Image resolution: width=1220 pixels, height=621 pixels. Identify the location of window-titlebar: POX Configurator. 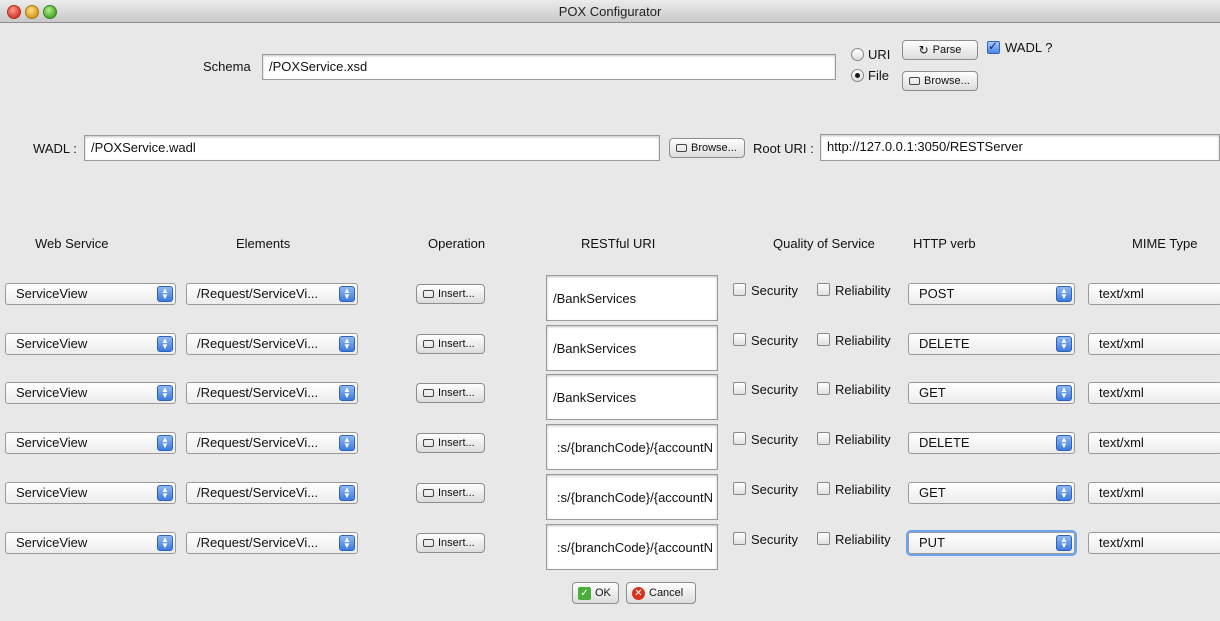
(610, 11).